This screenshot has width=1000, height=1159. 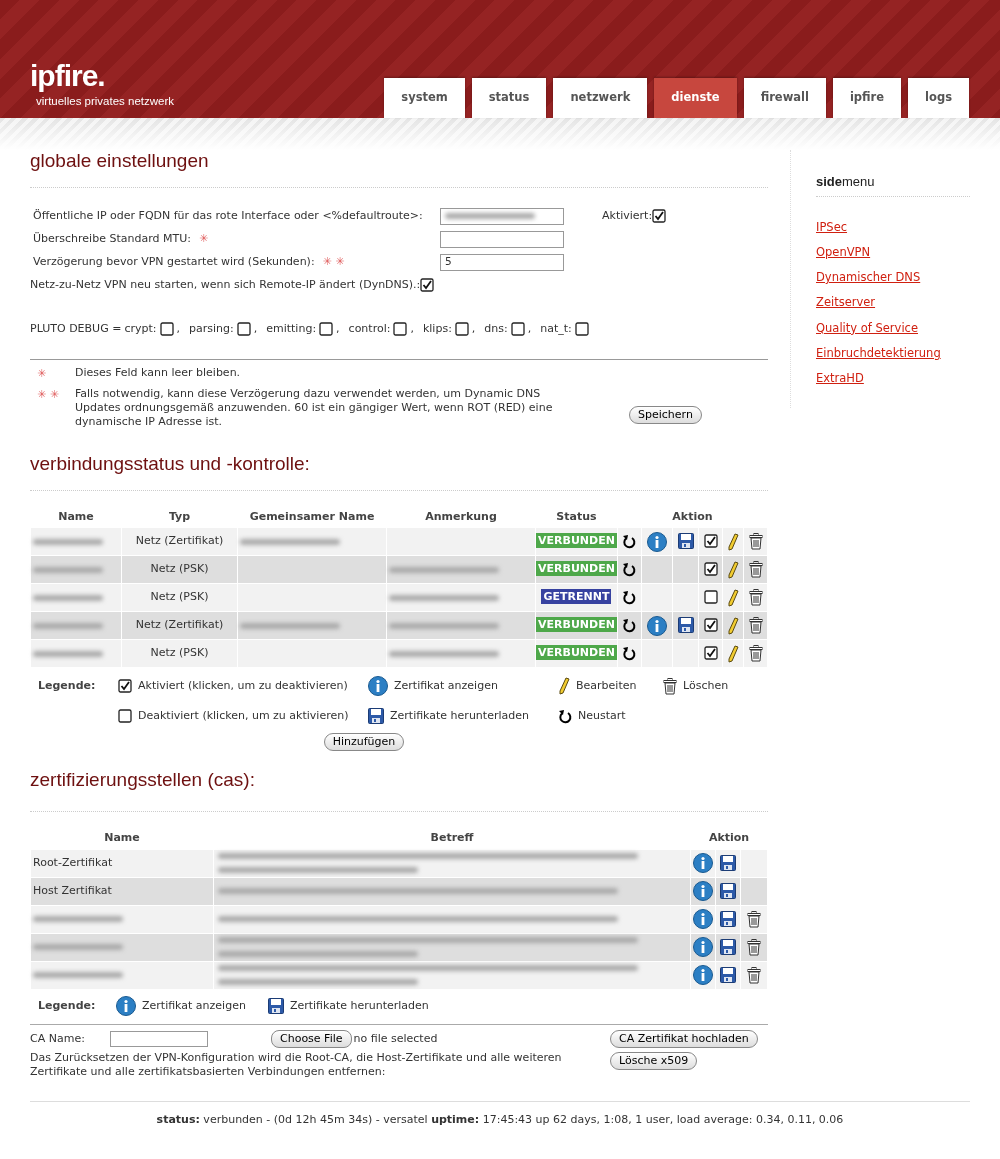 What do you see at coordinates (76, 328) in the screenshot?
I see `field-label: PLUTO DEBUG =` at bounding box center [76, 328].